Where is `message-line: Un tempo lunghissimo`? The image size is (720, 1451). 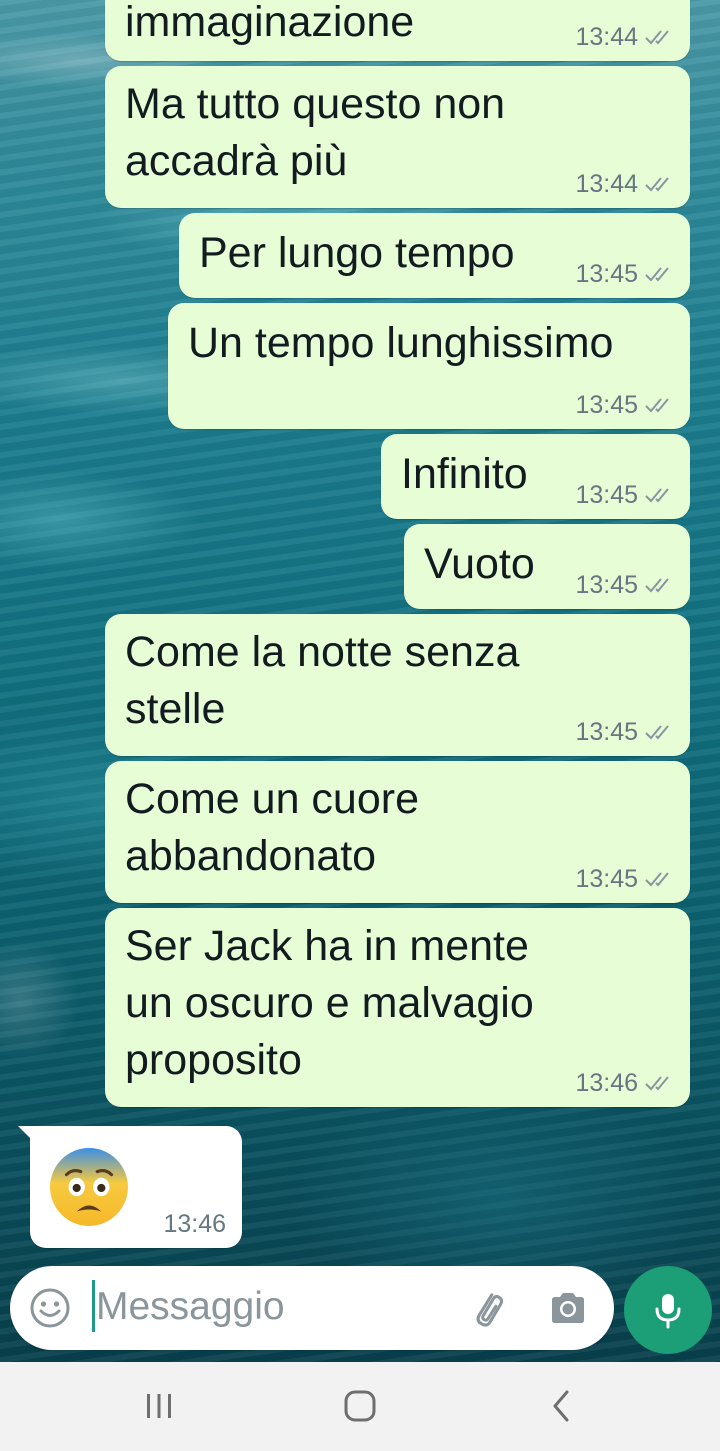 message-line: Un tempo lunghissimo is located at coordinates (401, 343).